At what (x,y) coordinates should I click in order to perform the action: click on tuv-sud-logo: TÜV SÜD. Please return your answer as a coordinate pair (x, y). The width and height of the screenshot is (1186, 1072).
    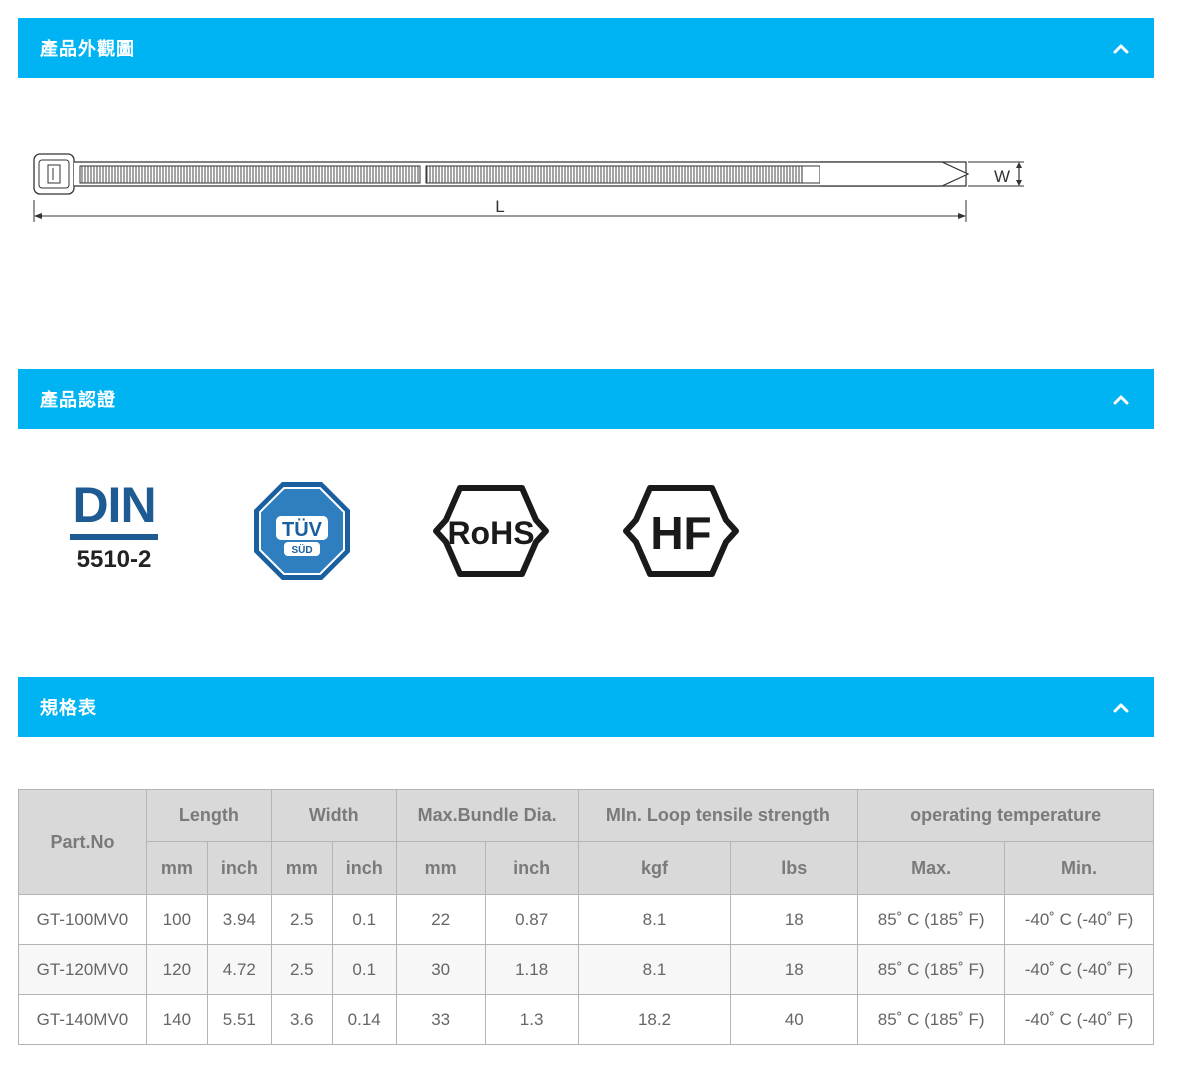
    Looking at the image, I should click on (302, 531).